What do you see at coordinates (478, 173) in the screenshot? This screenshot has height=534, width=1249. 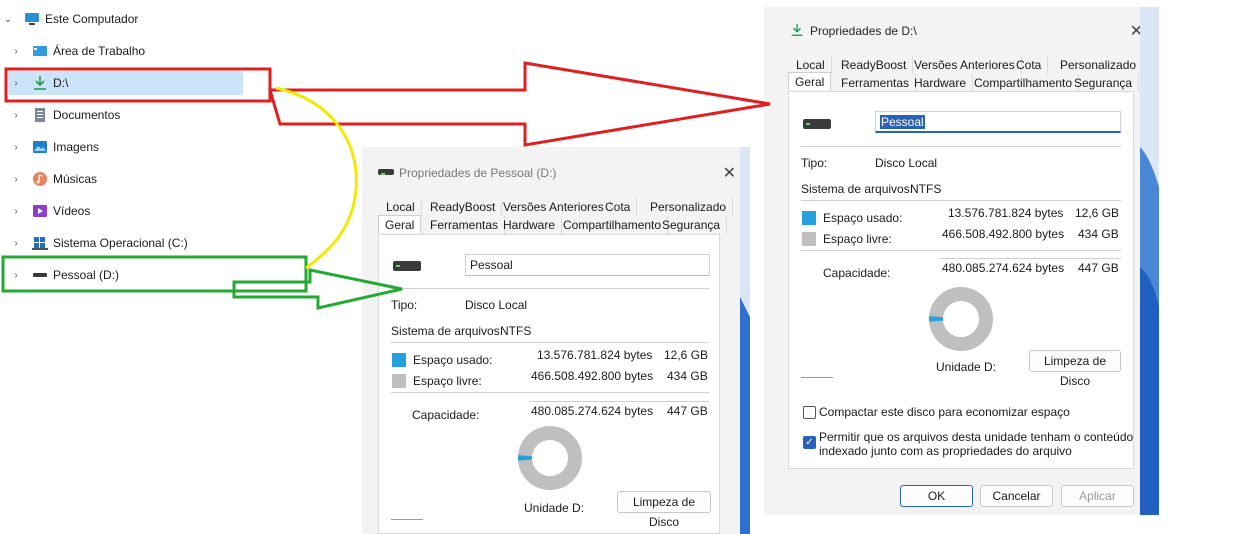 I see `window-title: Propriedades de Pessoal (D:)` at bounding box center [478, 173].